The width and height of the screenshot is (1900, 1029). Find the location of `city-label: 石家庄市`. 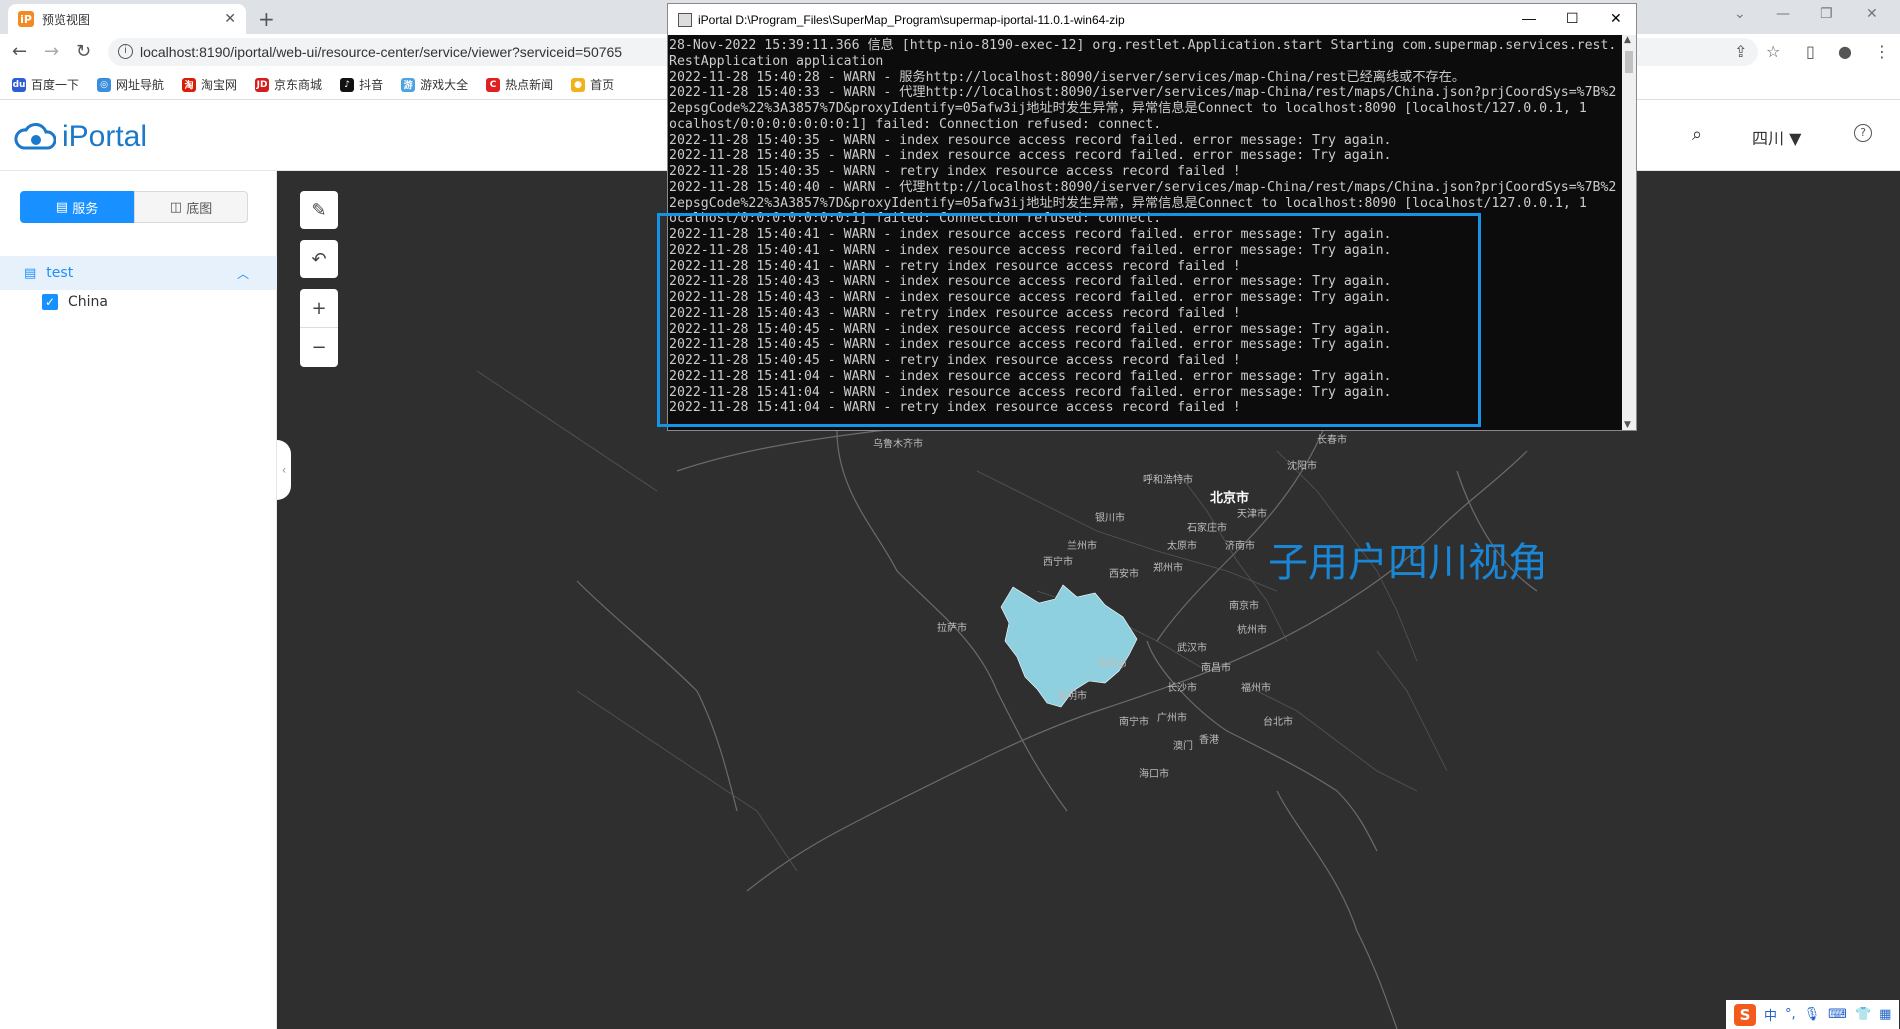

city-label: 石家庄市 is located at coordinates (1207, 528).